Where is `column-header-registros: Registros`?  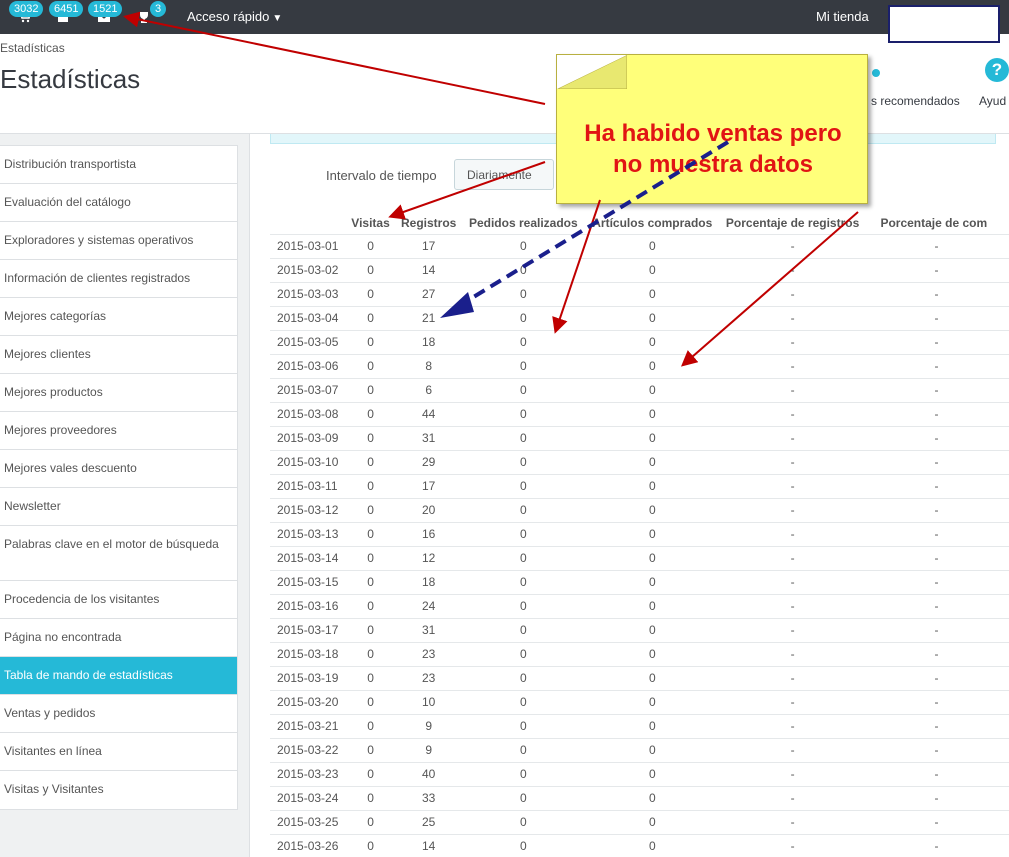 column-header-registros: Registros is located at coordinates (429, 222).